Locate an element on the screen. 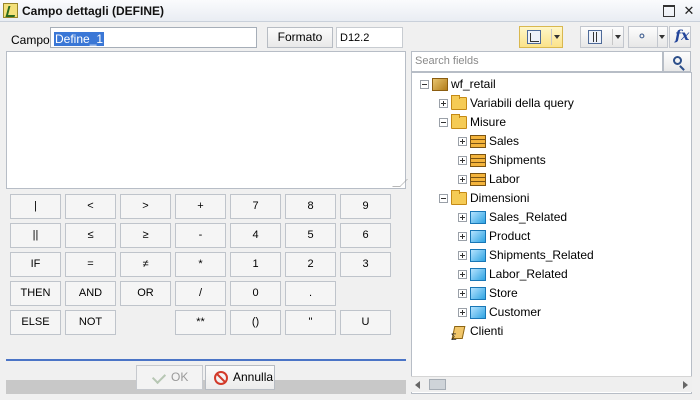 This screenshot has width=700, height=400. search-icon is located at coordinates (677, 60).